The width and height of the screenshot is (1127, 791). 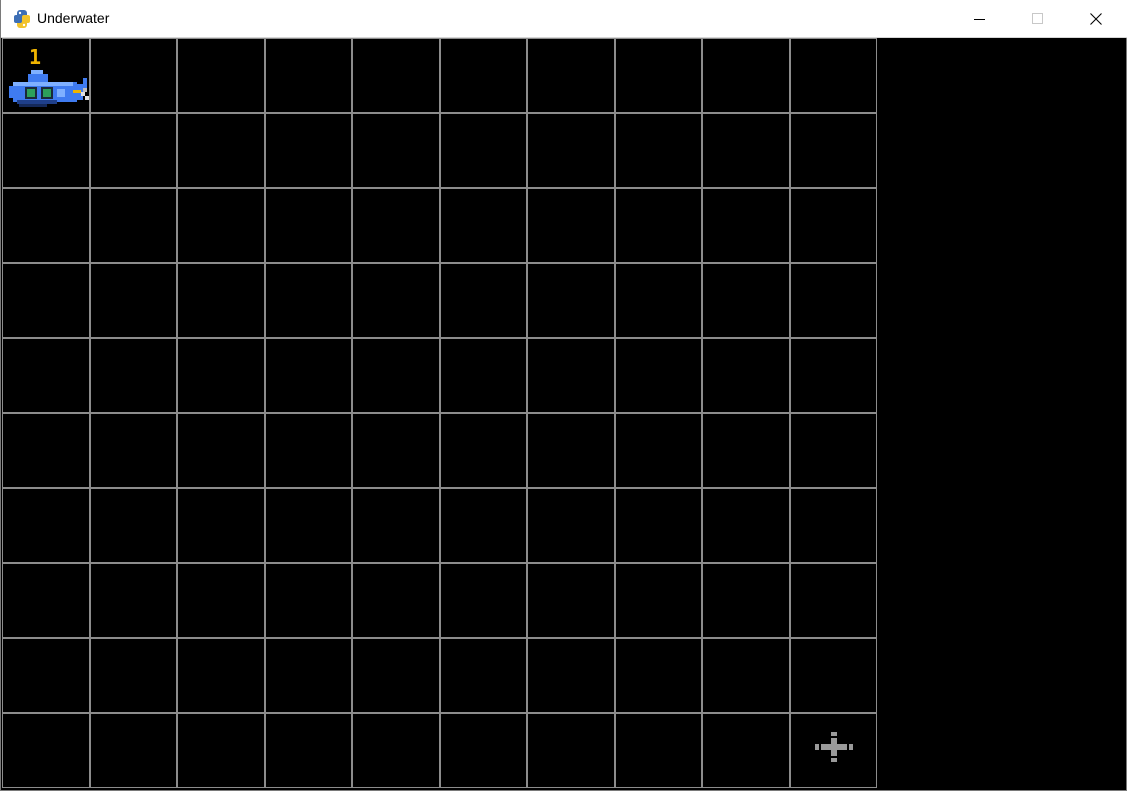 What do you see at coordinates (1096, 19) in the screenshot?
I see `close-button` at bounding box center [1096, 19].